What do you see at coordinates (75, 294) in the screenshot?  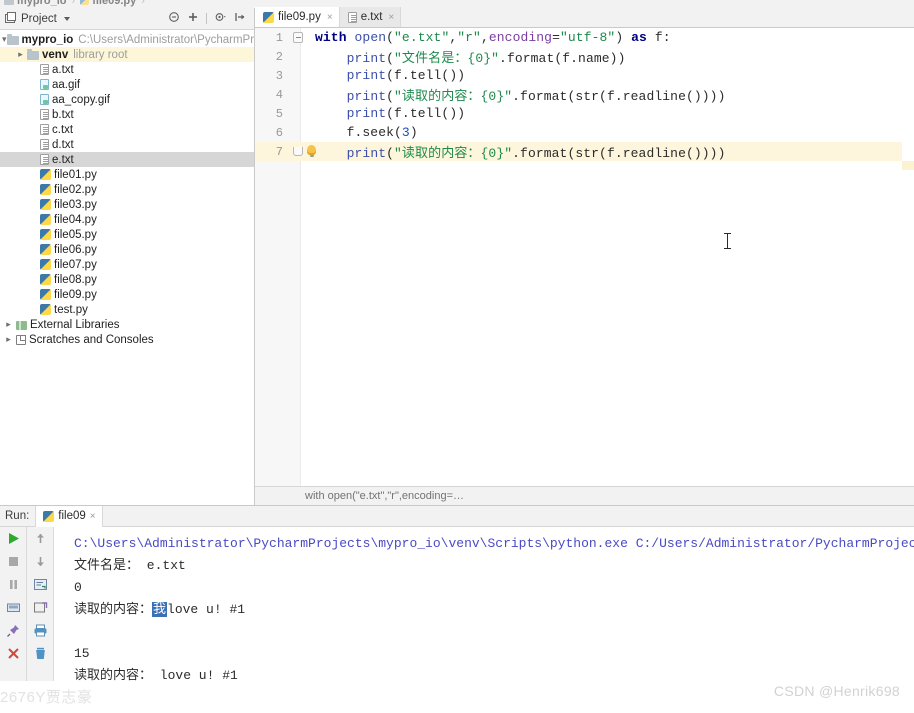 I see `tree-item-label: file09.py` at bounding box center [75, 294].